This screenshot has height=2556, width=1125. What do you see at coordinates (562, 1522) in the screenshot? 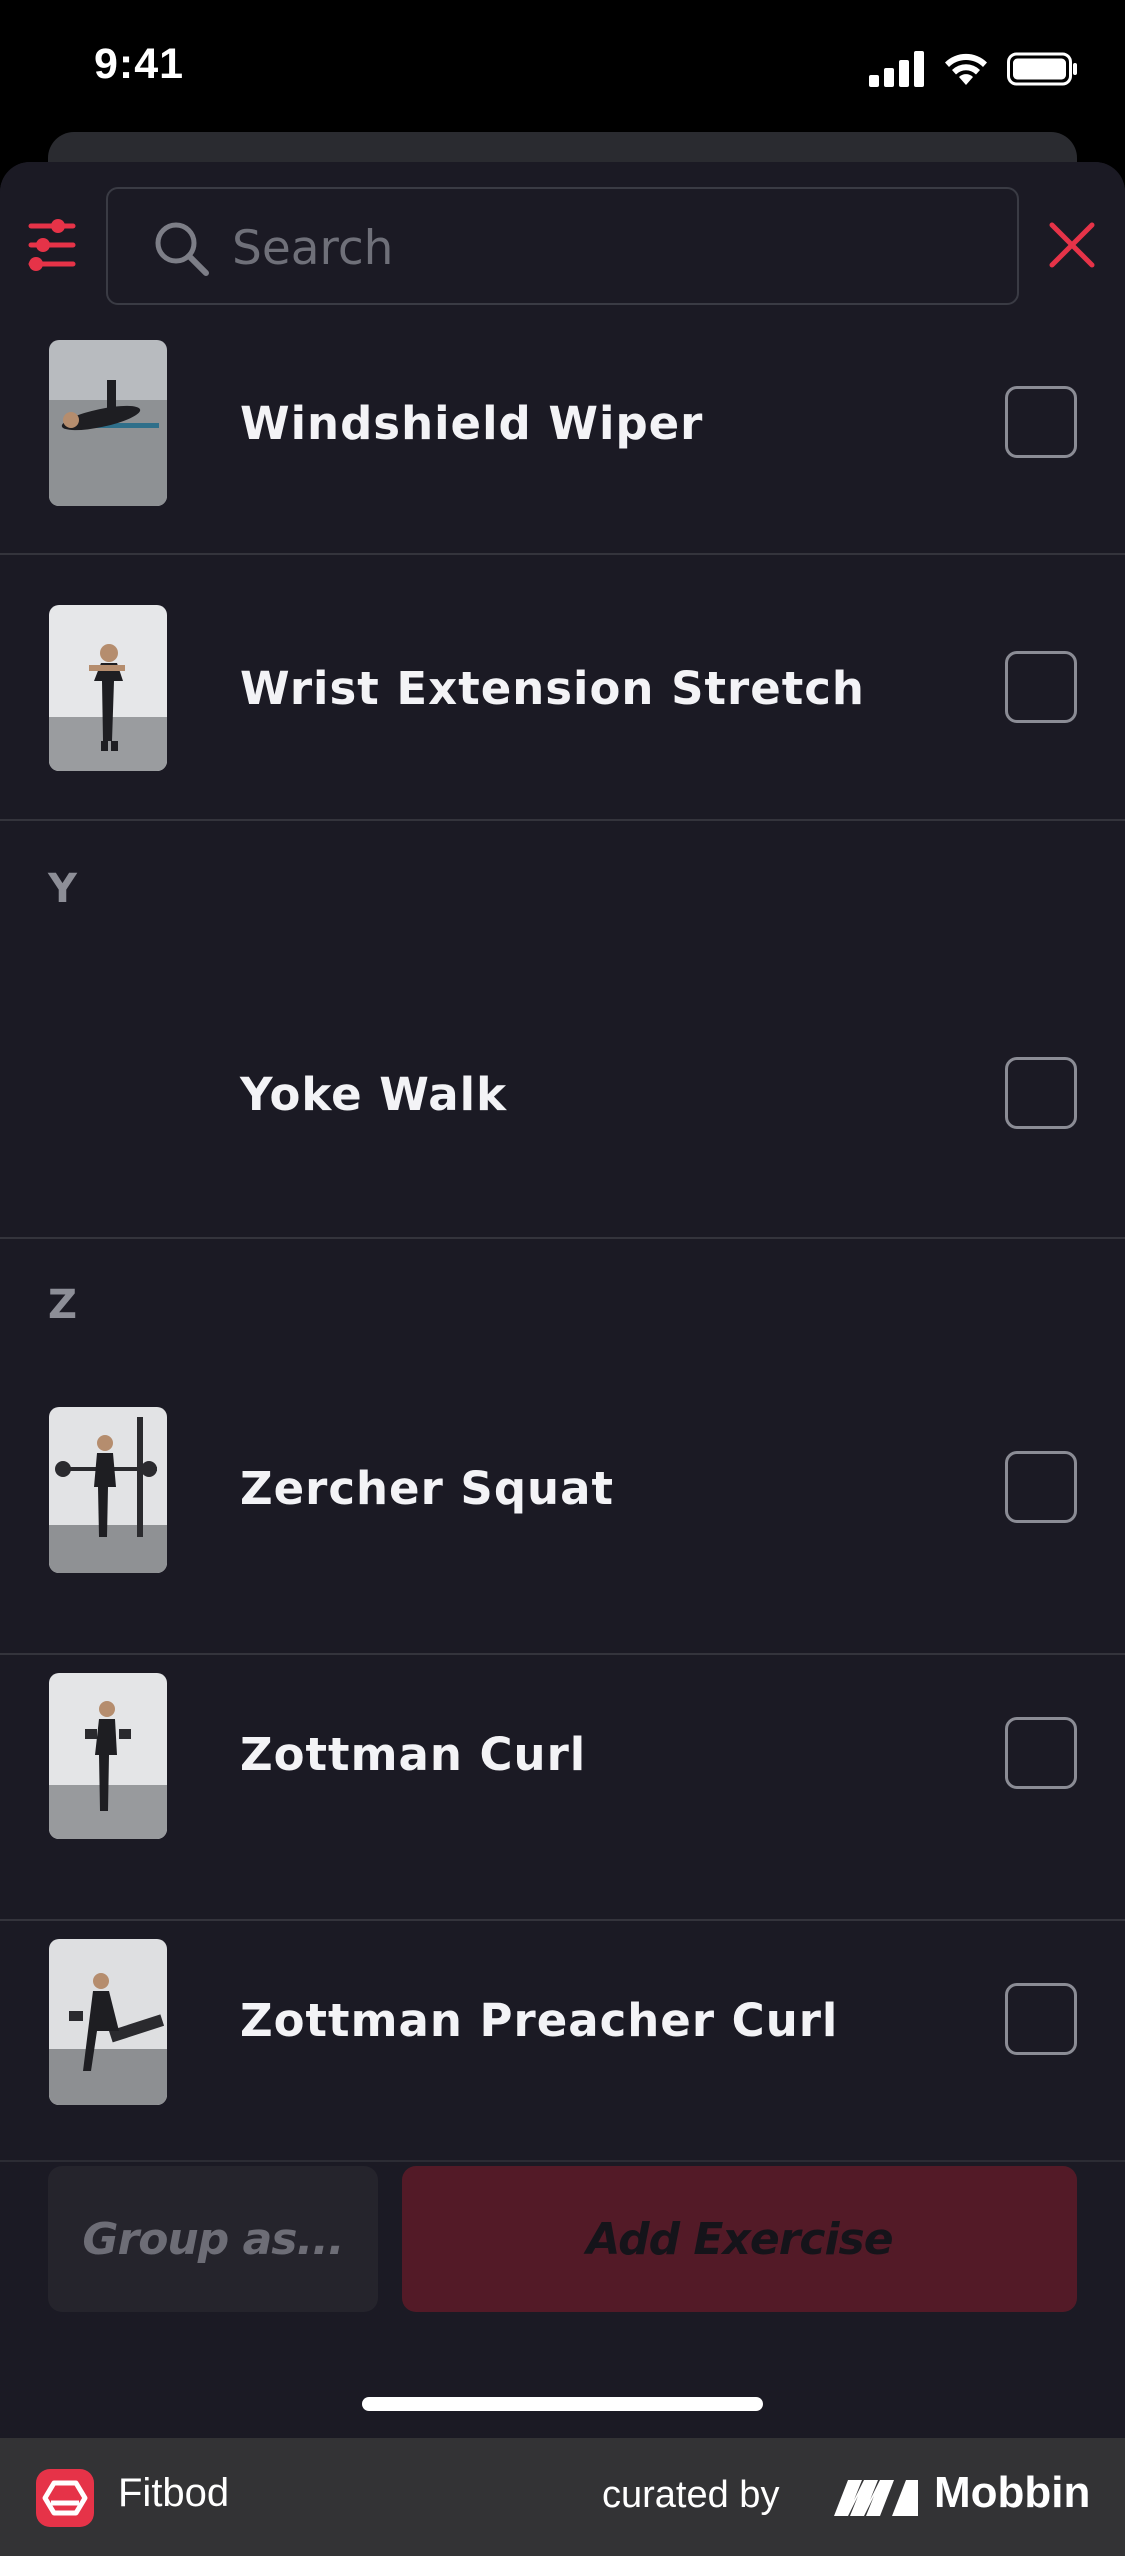
I see `list-item: Zercher Squat` at bounding box center [562, 1522].